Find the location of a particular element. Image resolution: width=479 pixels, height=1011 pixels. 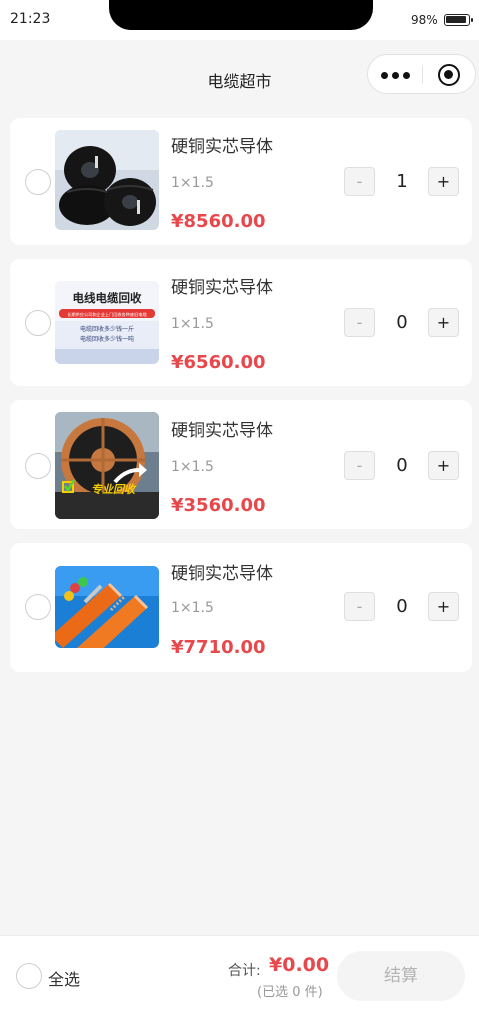

notch is located at coordinates (241, 15).